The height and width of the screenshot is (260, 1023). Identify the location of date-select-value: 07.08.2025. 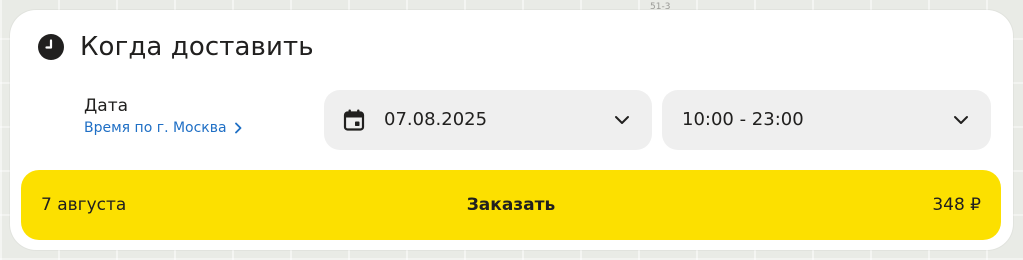
(436, 119).